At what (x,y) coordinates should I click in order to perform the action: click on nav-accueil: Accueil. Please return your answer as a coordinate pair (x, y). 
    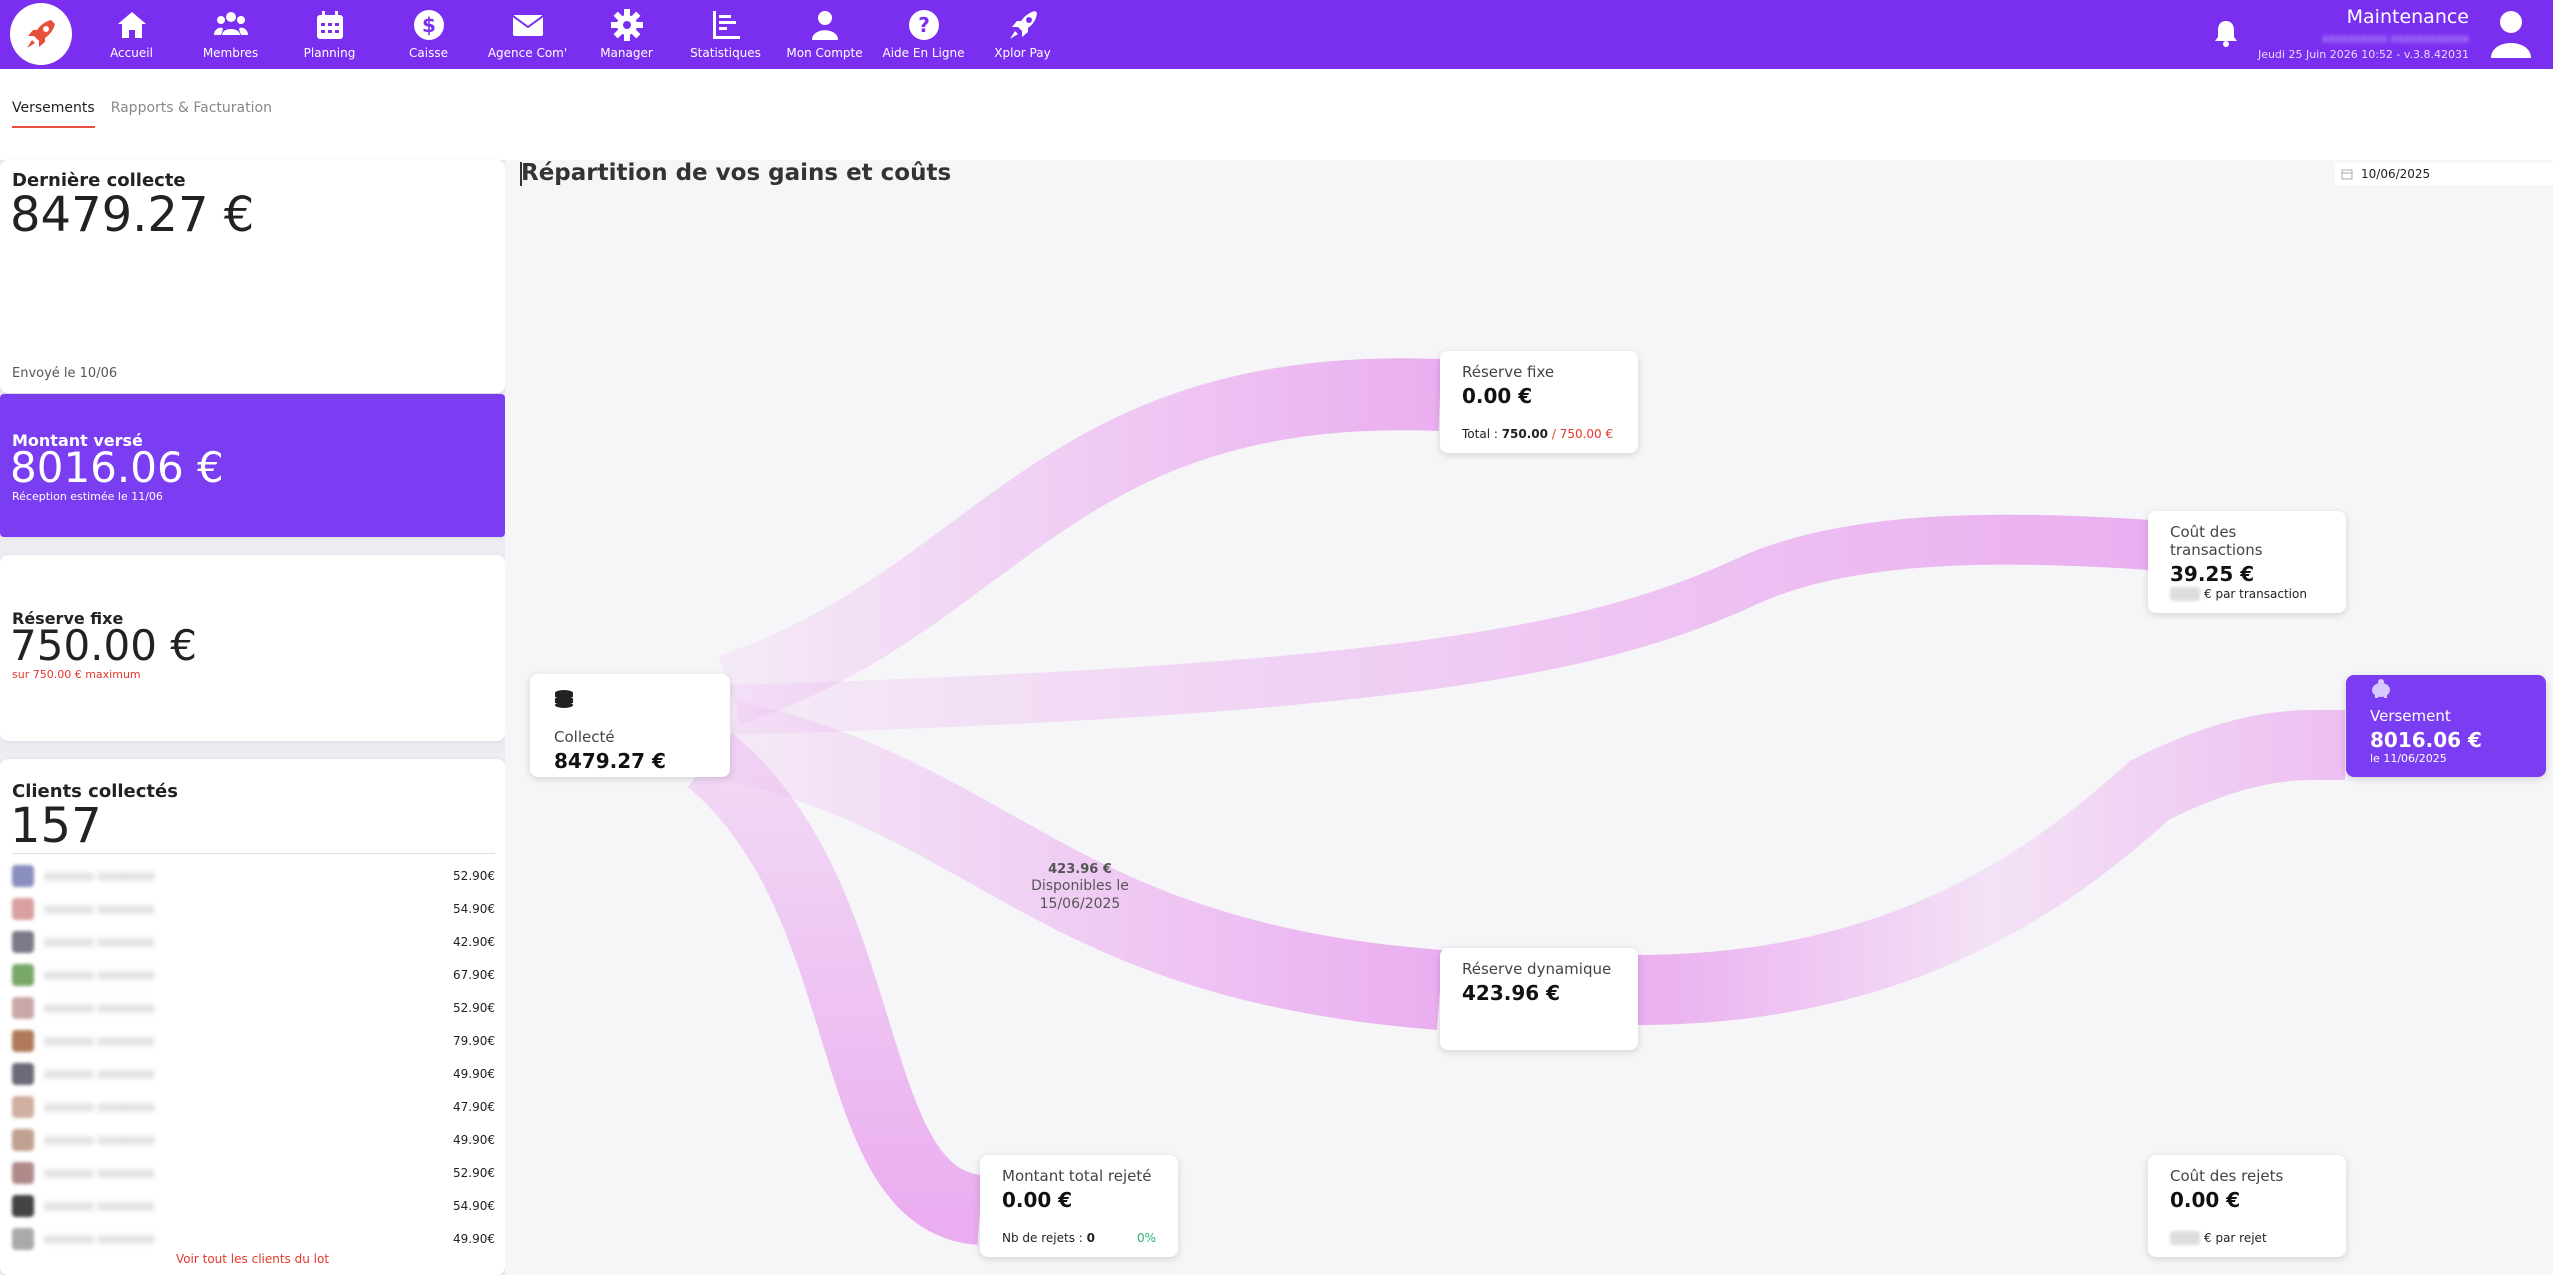
    Looking at the image, I should click on (131, 34).